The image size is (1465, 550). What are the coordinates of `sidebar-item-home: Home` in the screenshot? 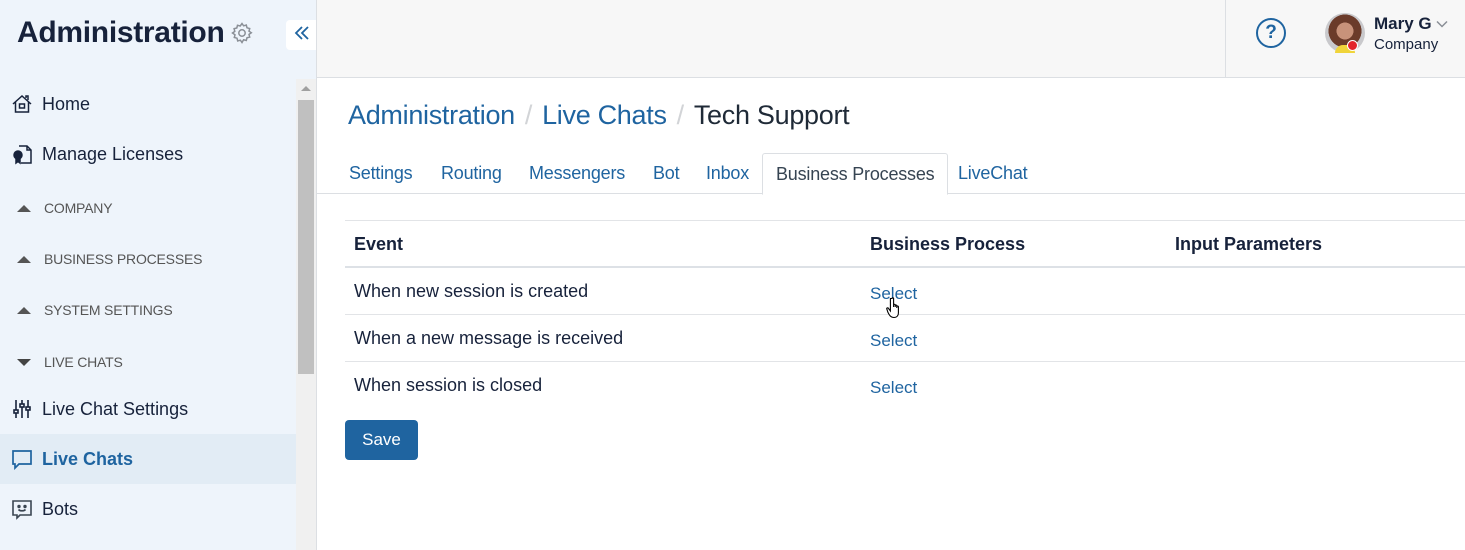 It's located at (148, 104).